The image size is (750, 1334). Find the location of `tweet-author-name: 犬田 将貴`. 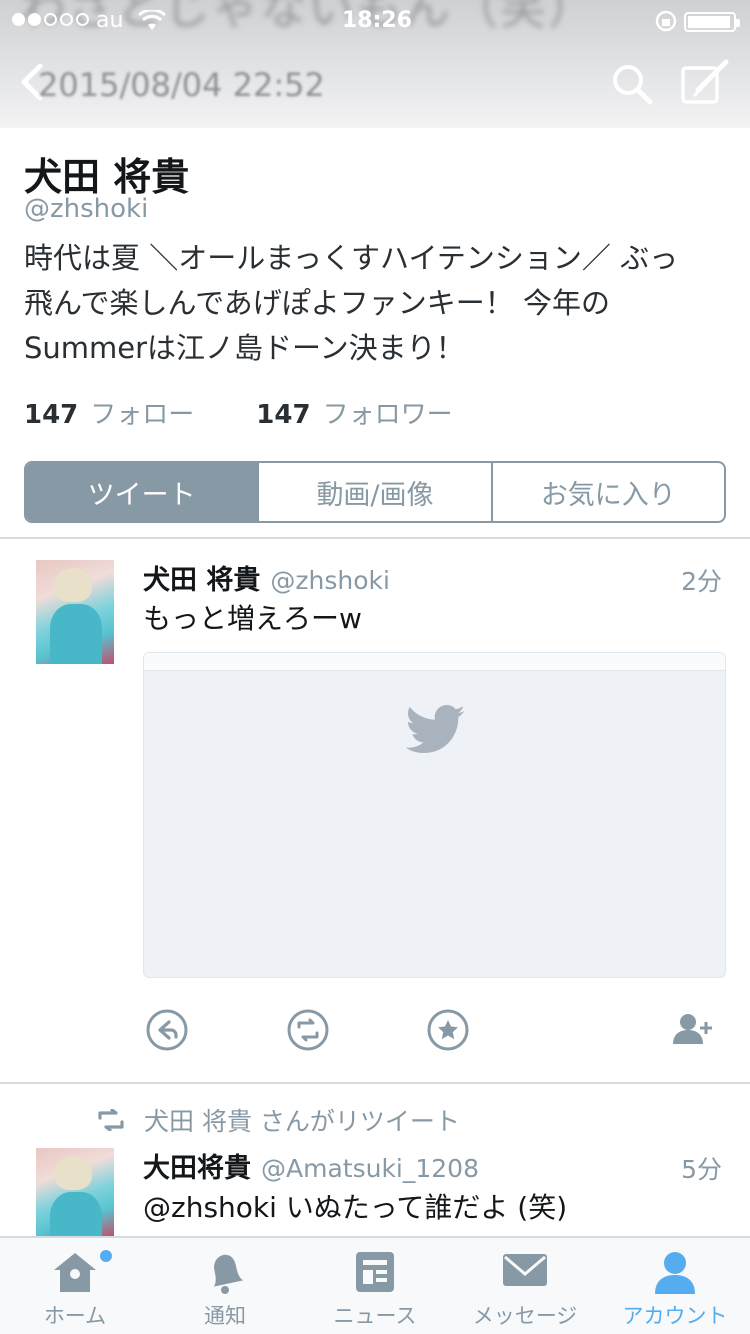

tweet-author-name: 犬田 将貴 is located at coordinates (202, 580).